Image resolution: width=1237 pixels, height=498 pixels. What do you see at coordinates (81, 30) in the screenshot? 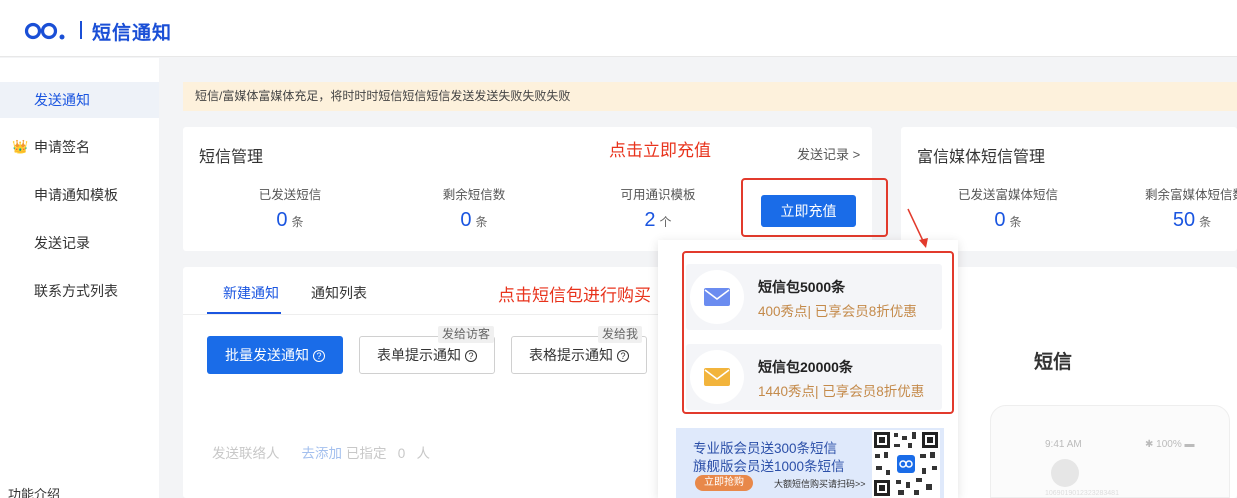
I see `logo-separator` at bounding box center [81, 30].